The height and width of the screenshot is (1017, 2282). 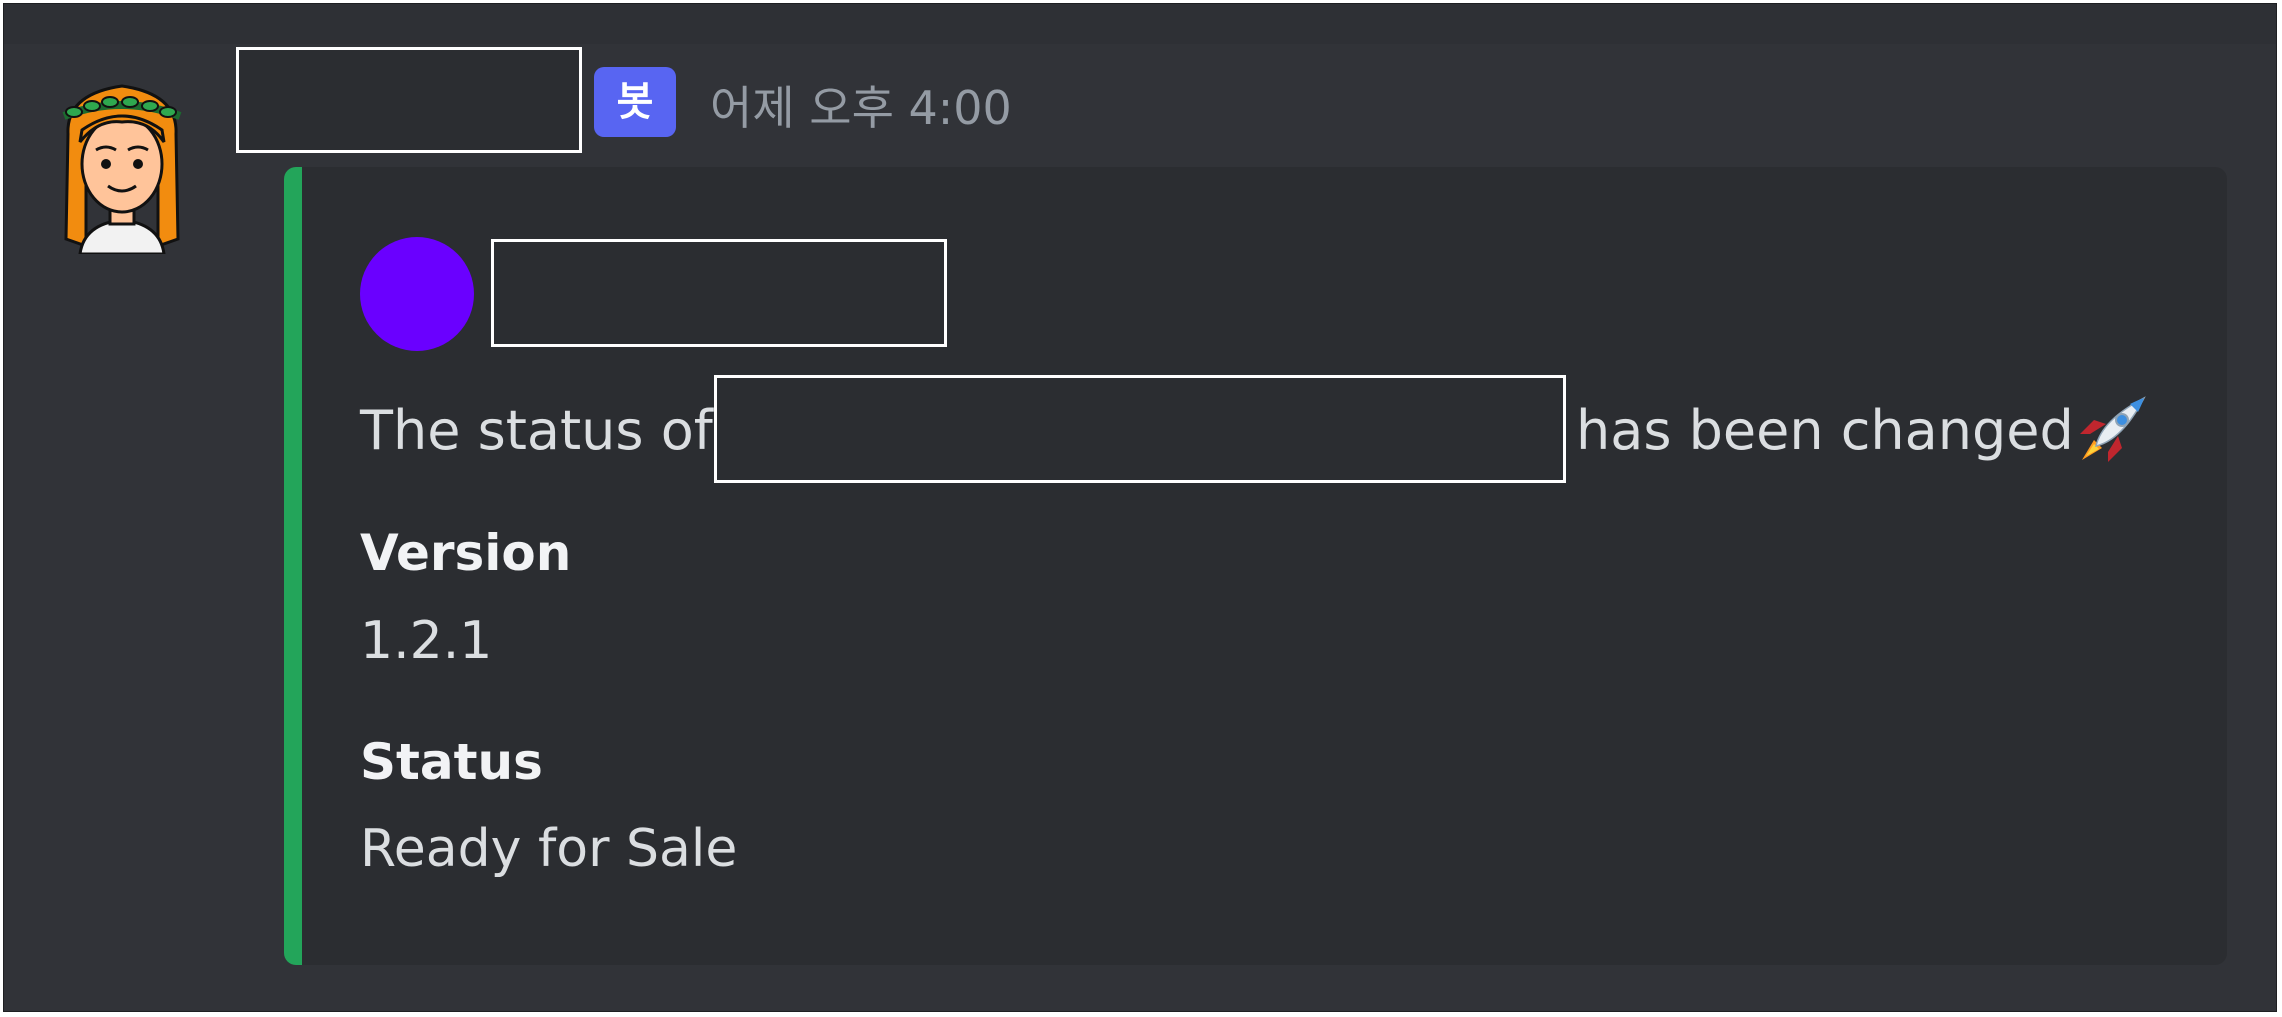 I want to click on embed-field-version-value: 1.2.1, so click(x=426, y=641).